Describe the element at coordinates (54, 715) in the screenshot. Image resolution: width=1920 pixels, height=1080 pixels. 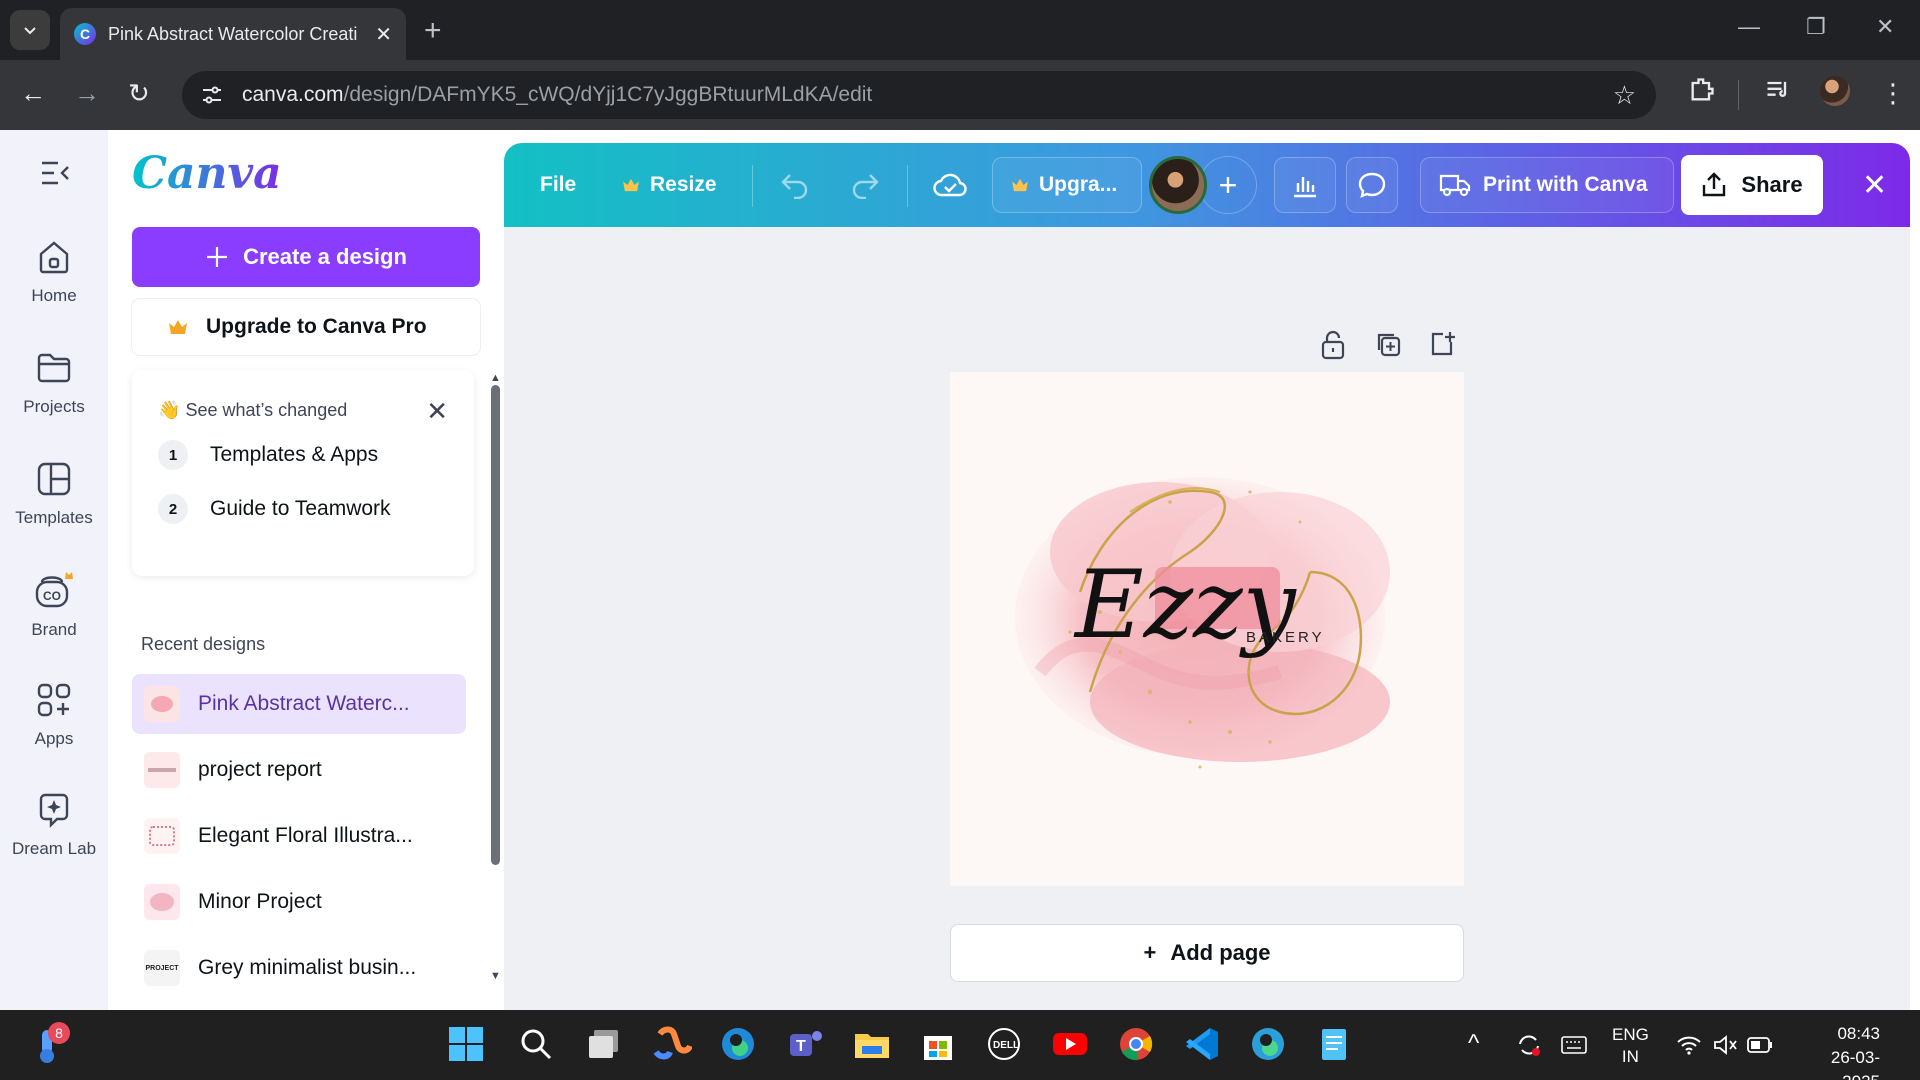
I see `rail-apps: Apps` at that location.